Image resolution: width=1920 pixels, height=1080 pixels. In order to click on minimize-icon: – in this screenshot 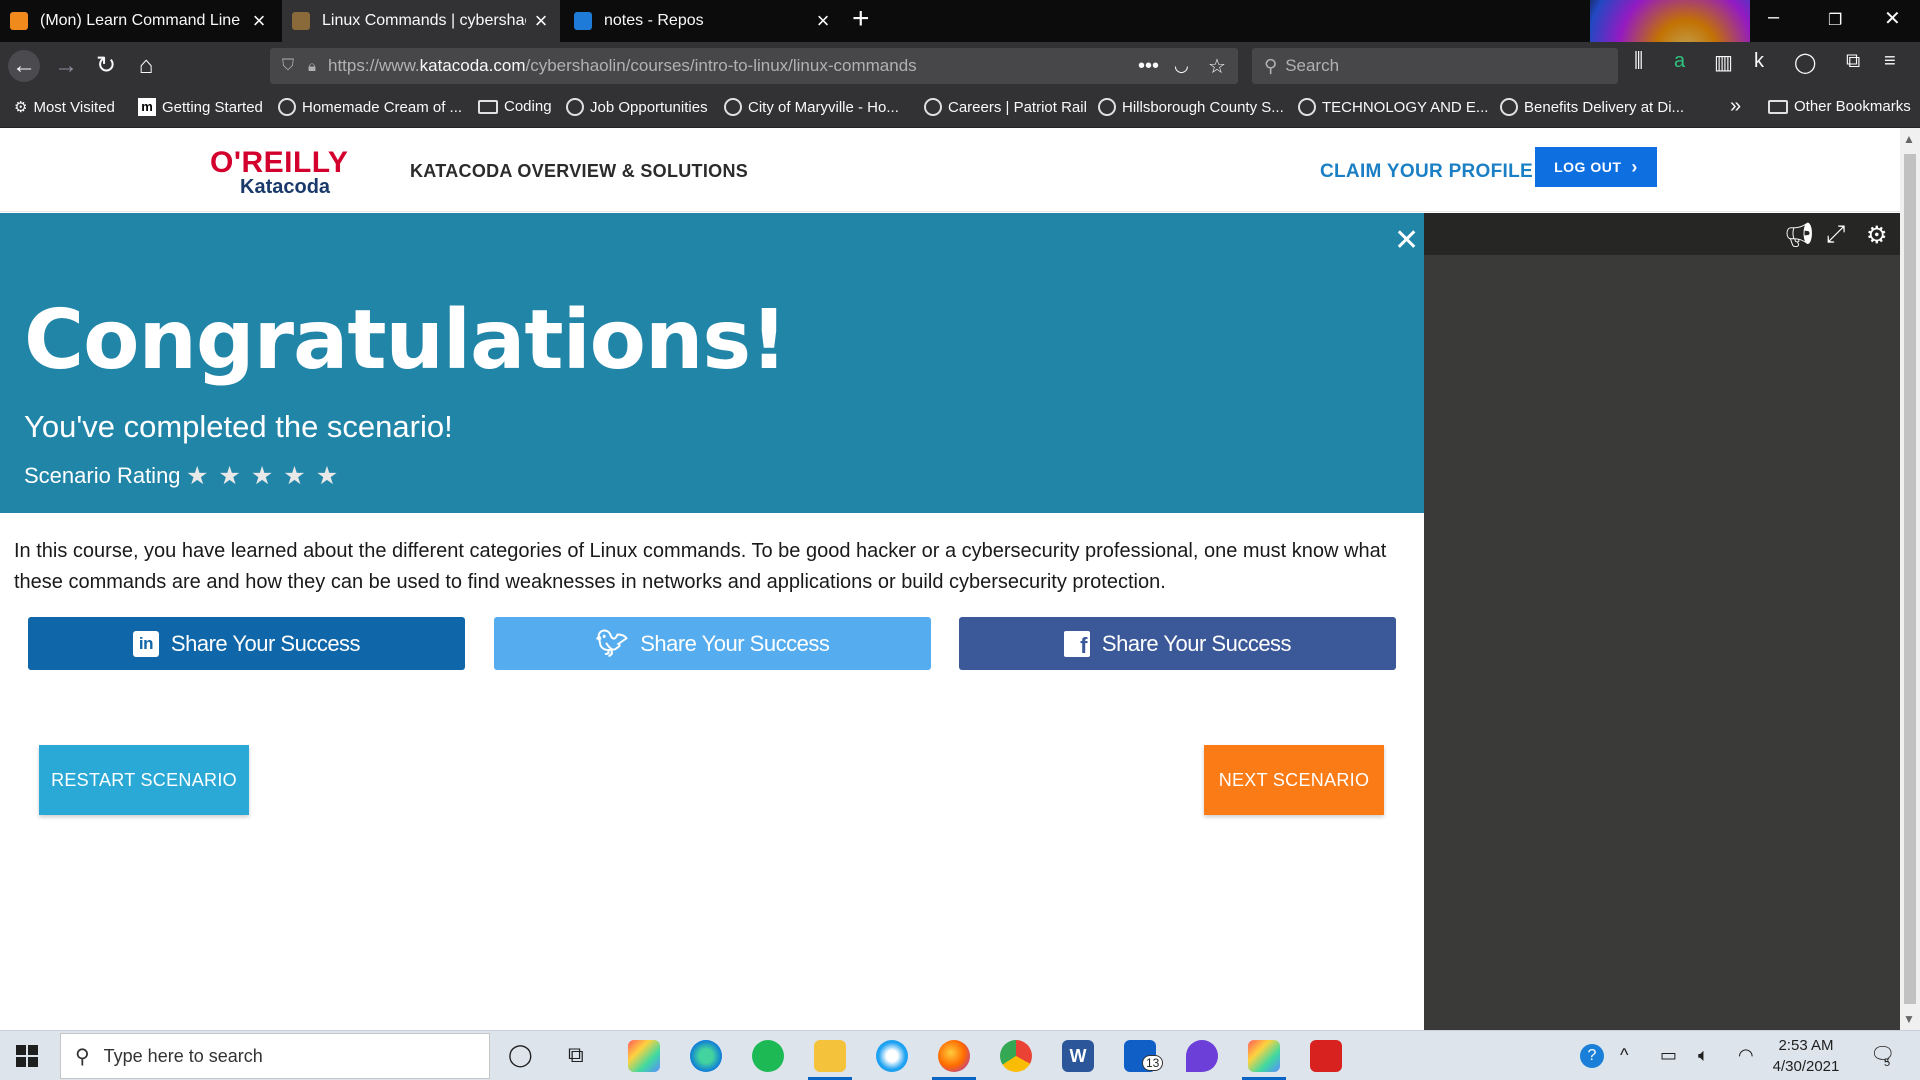, I will do `click(1773, 17)`.